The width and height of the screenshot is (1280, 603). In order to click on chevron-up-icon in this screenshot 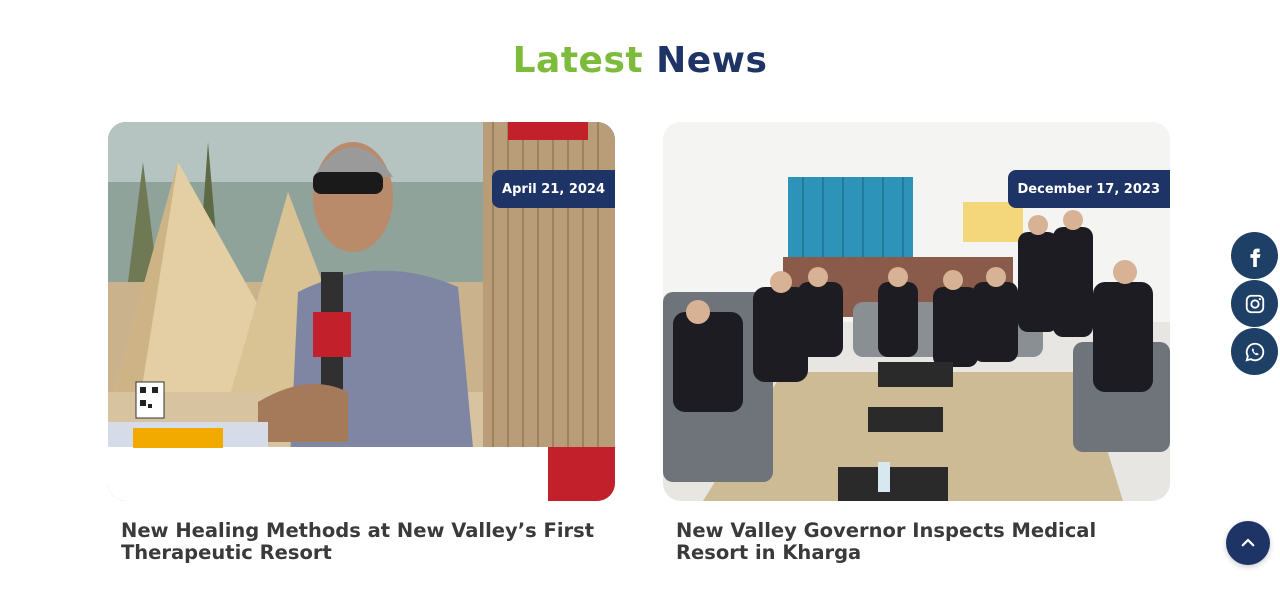, I will do `click(1248, 542)`.